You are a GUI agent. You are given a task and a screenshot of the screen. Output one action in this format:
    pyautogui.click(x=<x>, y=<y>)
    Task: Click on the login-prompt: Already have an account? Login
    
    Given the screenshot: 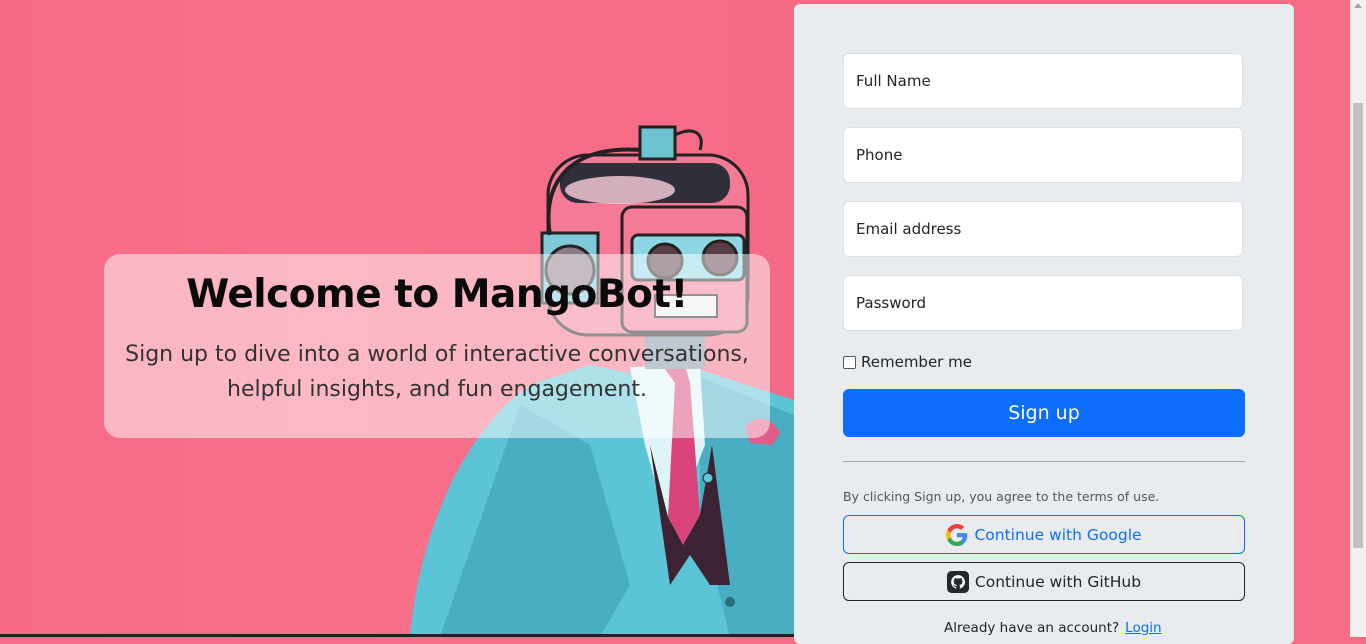 What is the action you would take?
    pyautogui.click(x=1053, y=628)
    